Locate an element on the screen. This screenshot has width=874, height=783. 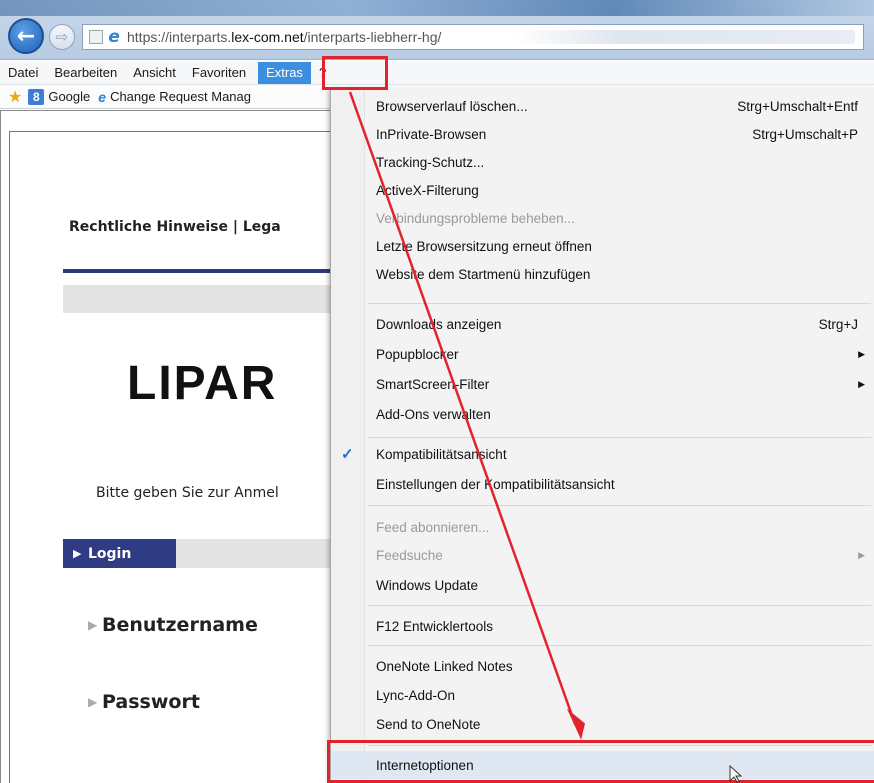
menu-item-windows-update: Windows Update is located at coordinates (602, 585).